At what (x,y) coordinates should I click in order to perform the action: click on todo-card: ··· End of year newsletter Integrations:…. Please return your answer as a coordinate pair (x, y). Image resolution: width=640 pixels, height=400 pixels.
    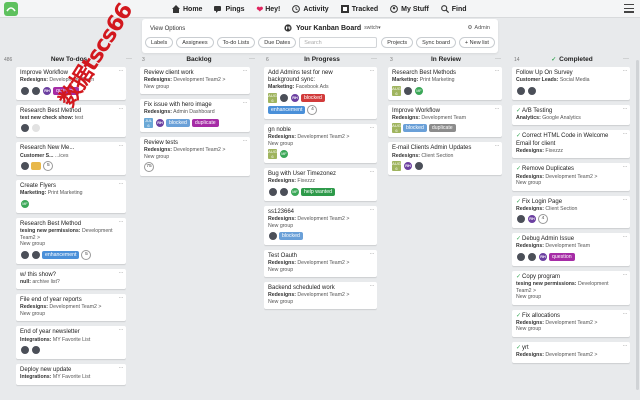
    Looking at the image, I should click on (71, 343).